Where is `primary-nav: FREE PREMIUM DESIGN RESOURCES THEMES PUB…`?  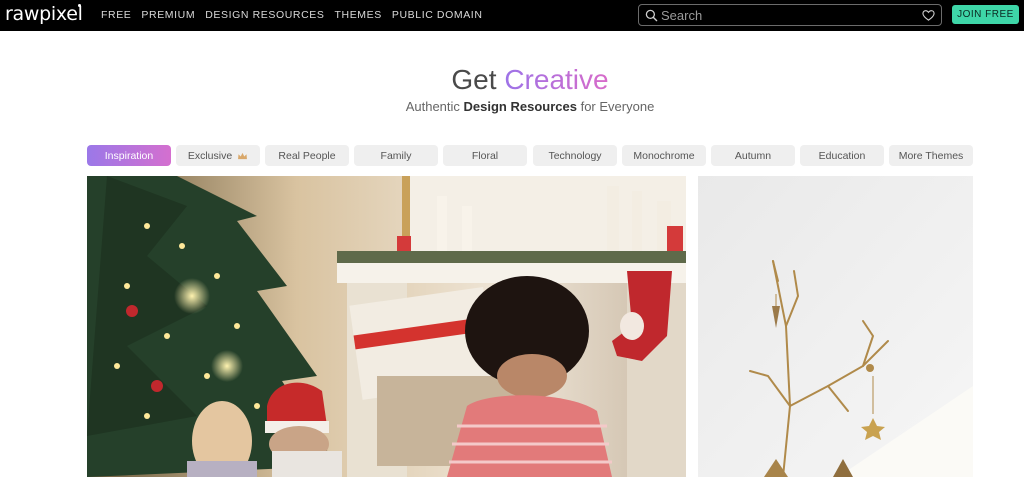 primary-nav: FREE PREMIUM DESIGN RESOURCES THEMES PUB… is located at coordinates (297, 15).